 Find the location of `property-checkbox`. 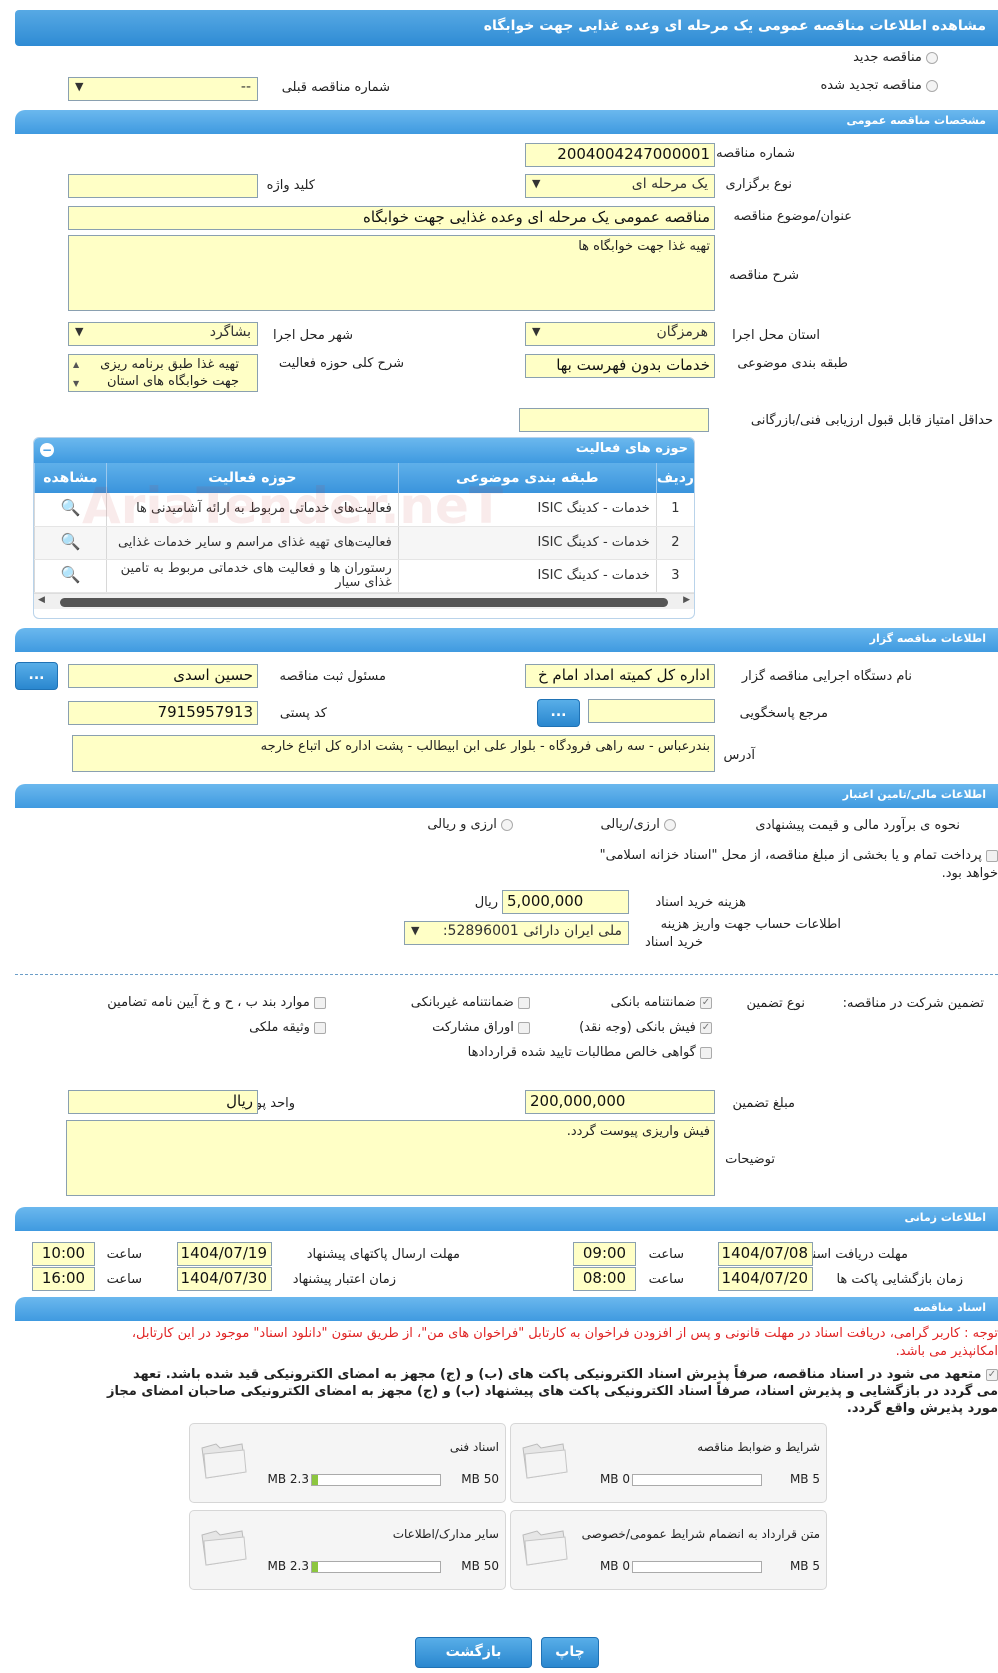

property-checkbox is located at coordinates (320, 1027).